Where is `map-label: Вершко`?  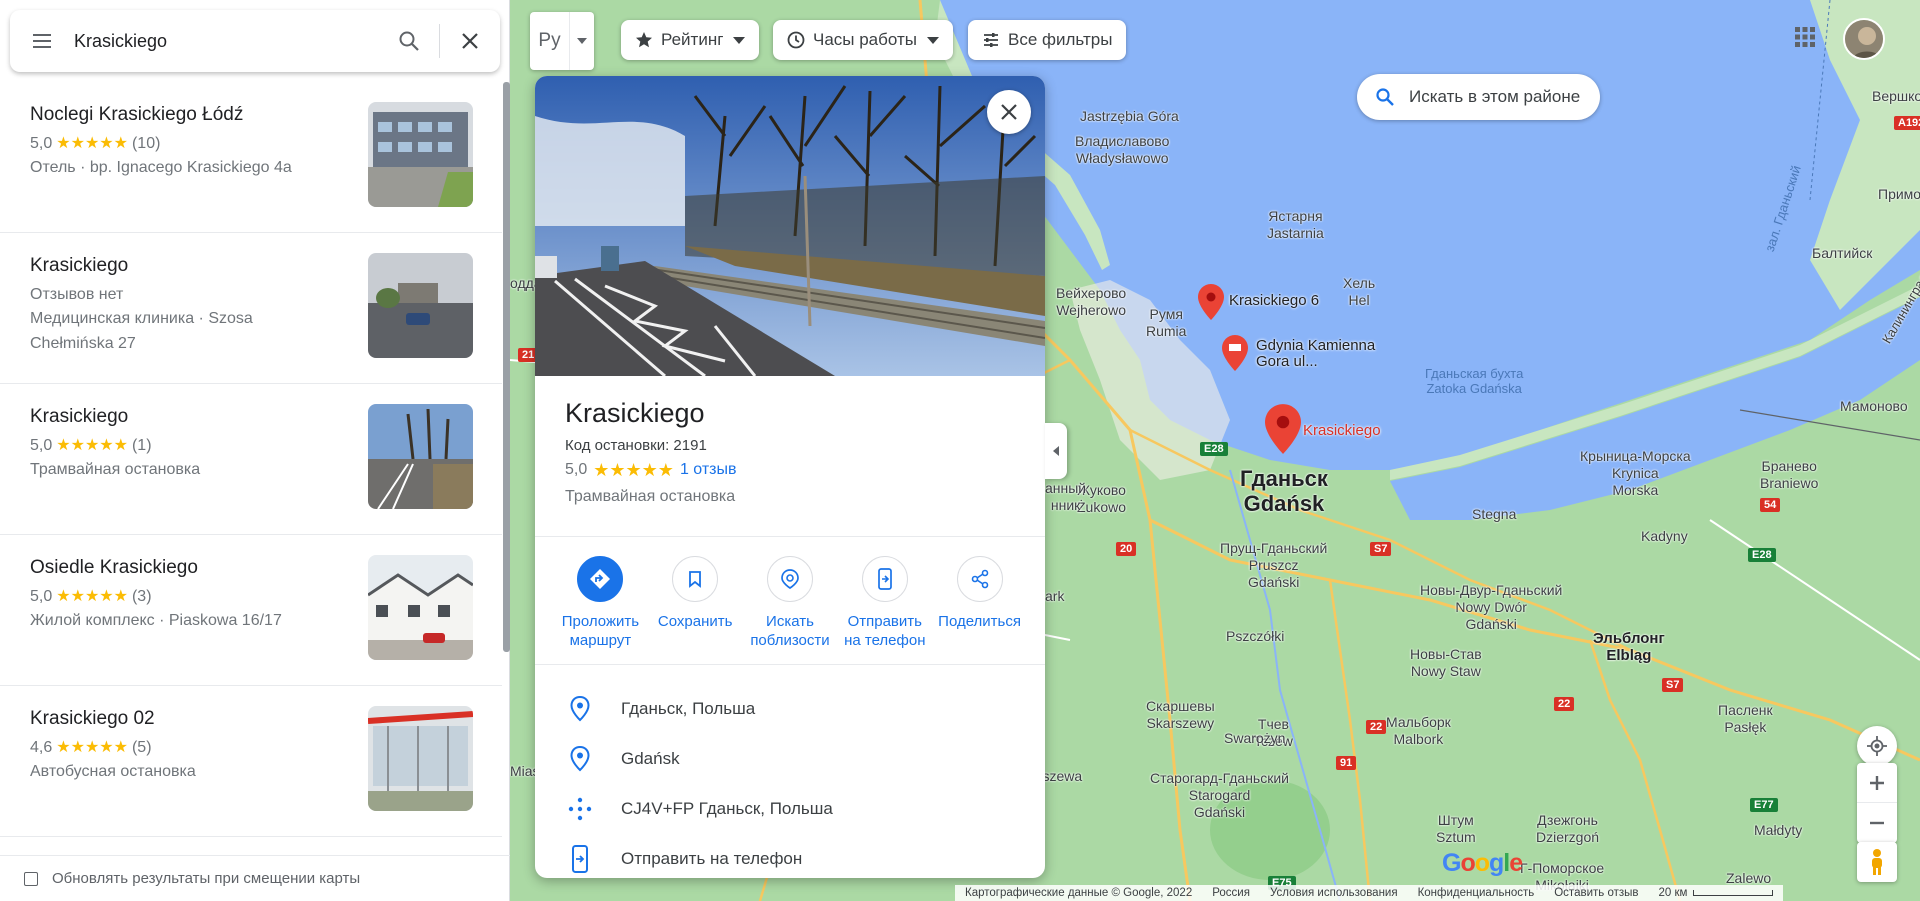
map-label: Вершко is located at coordinates (1896, 96).